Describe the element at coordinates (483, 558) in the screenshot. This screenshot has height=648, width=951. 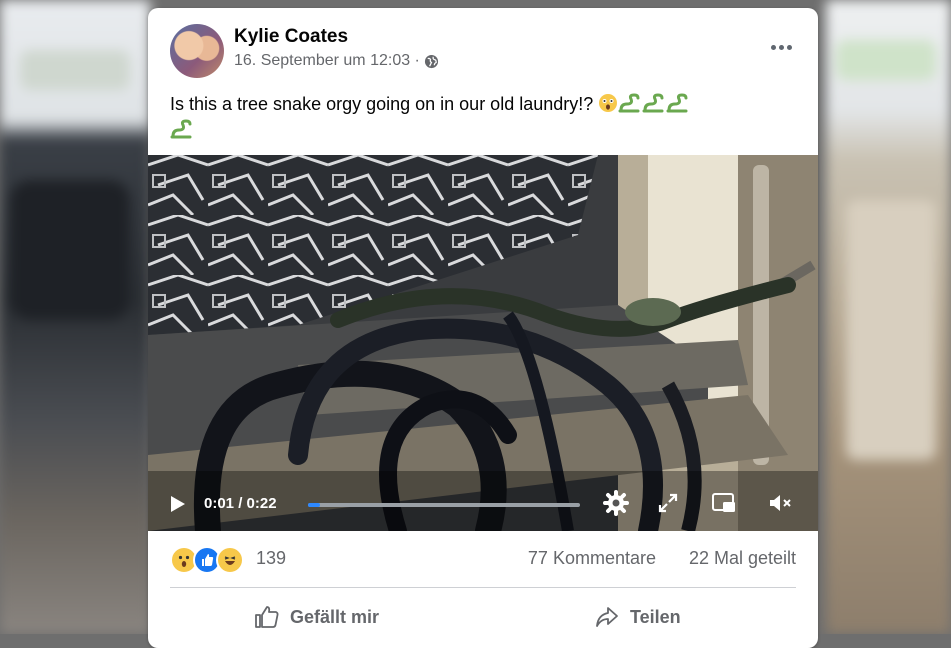
I see `post-stats: 139 77 Kommentare 22 Mal geteilt` at that location.